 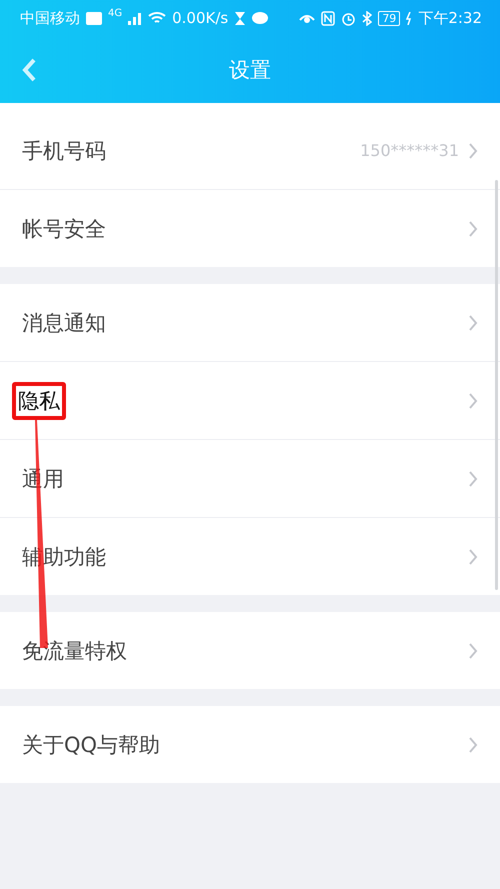 I want to click on network-speed-text: 0.00K/s, so click(x=200, y=18).